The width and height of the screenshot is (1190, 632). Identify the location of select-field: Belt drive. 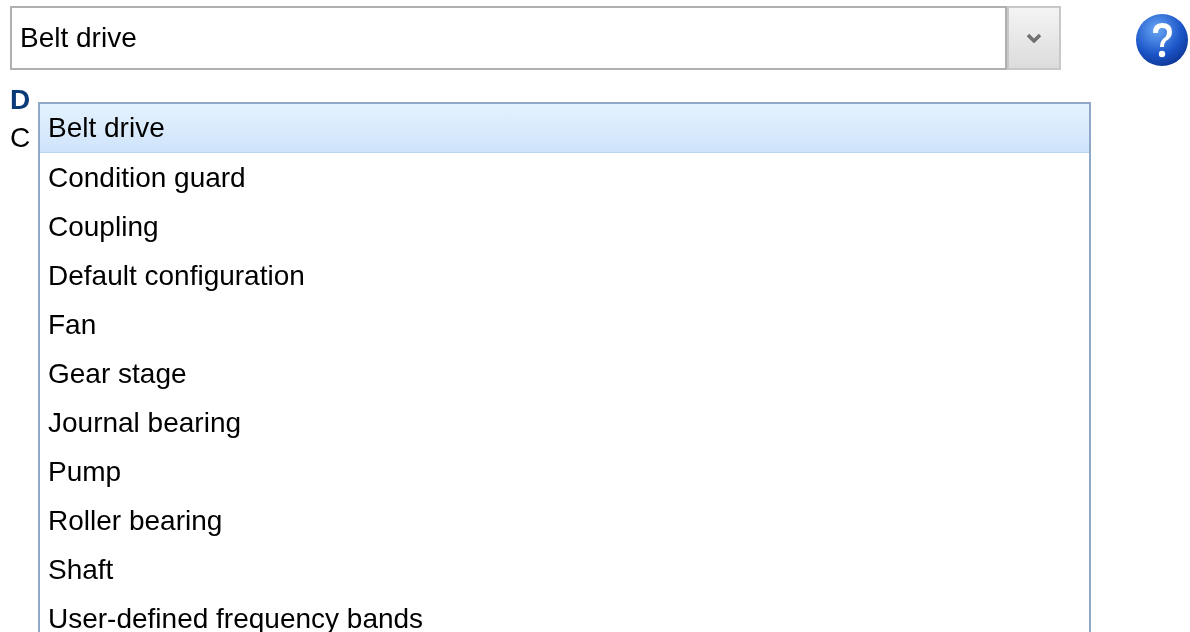
(508, 38).